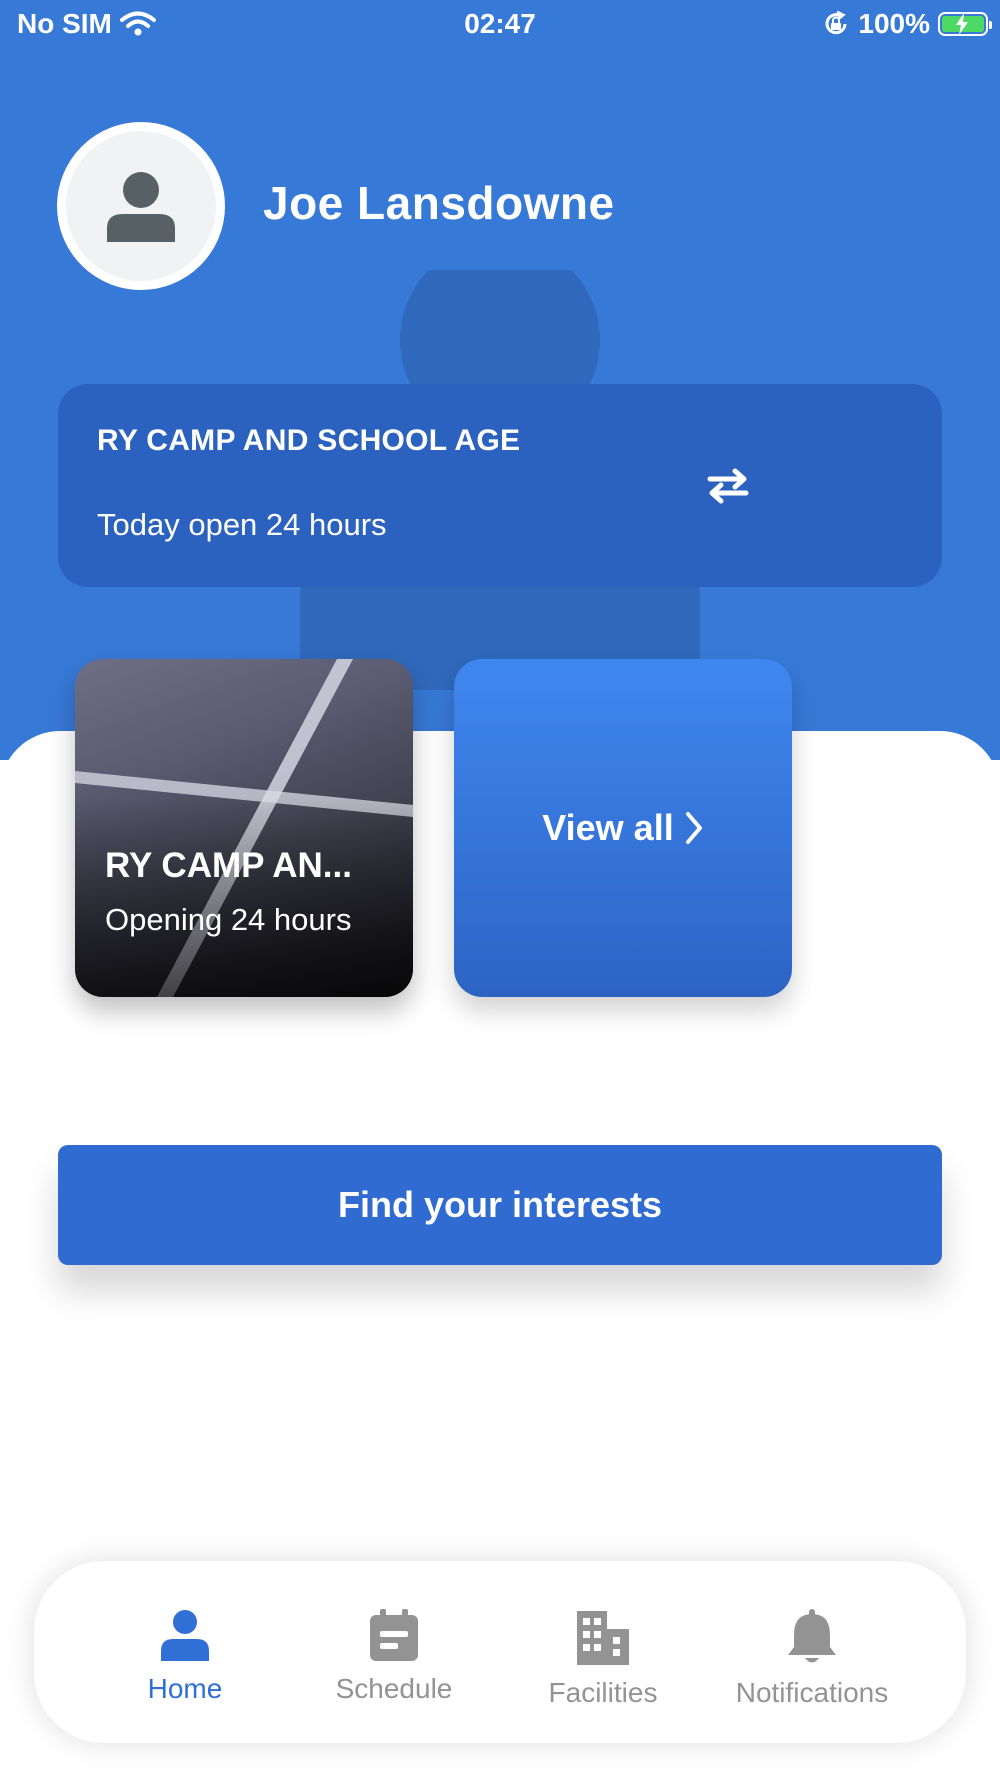 The width and height of the screenshot is (1000, 1778). Describe the element at coordinates (244, 828) in the screenshot. I see `facility-tile: RY CAMP AN... Opening 24 hours` at that location.